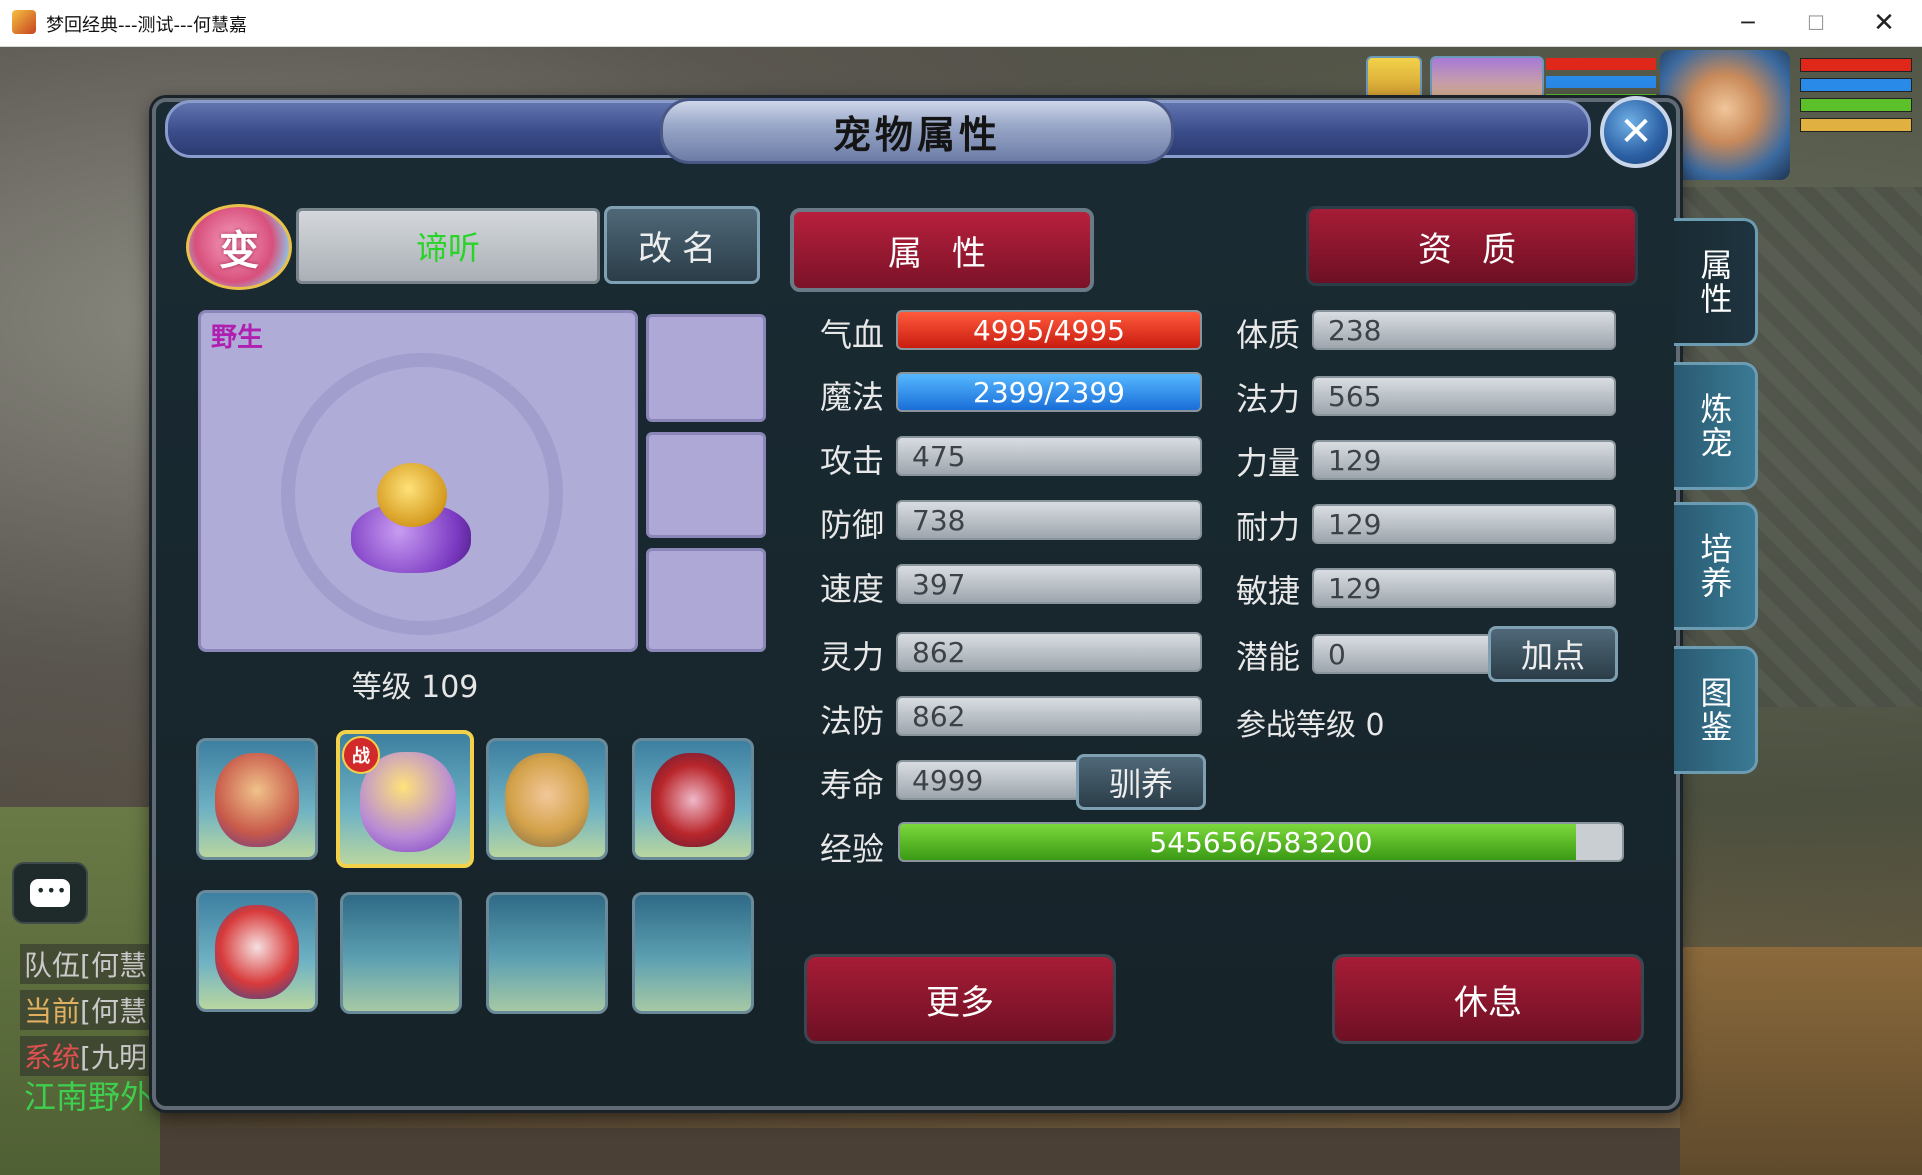  I want to click on chat-button, so click(50, 893).